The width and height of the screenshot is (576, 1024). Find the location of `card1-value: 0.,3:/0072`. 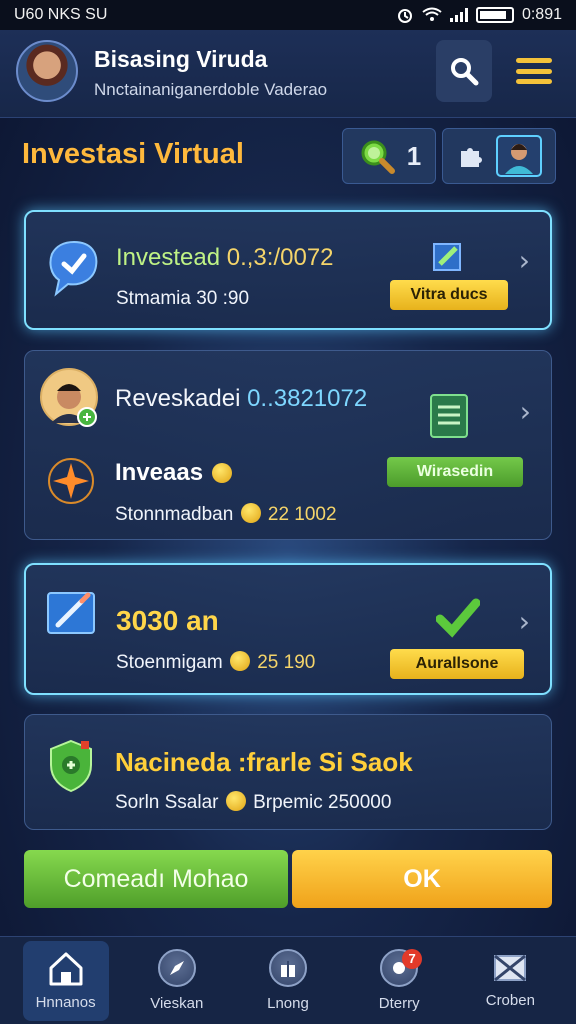

card1-value: 0.,3:/0072 is located at coordinates (280, 257).